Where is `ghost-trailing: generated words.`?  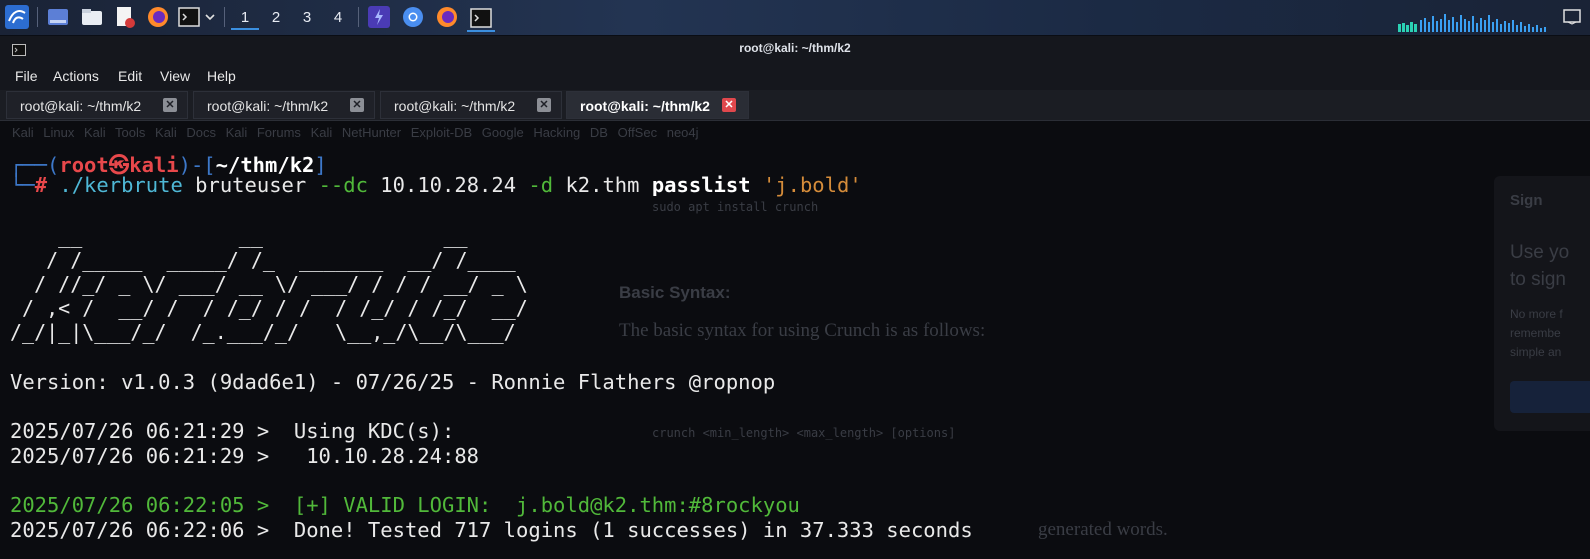
ghost-trailing: generated words. is located at coordinates (1103, 529).